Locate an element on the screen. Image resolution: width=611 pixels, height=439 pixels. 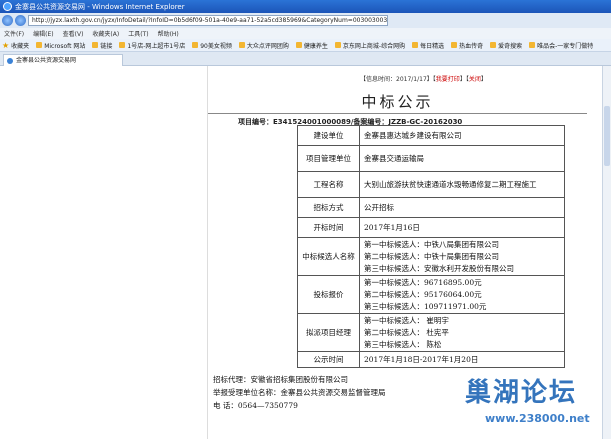
scrollbar-thumb is located at coordinates (607, 136).